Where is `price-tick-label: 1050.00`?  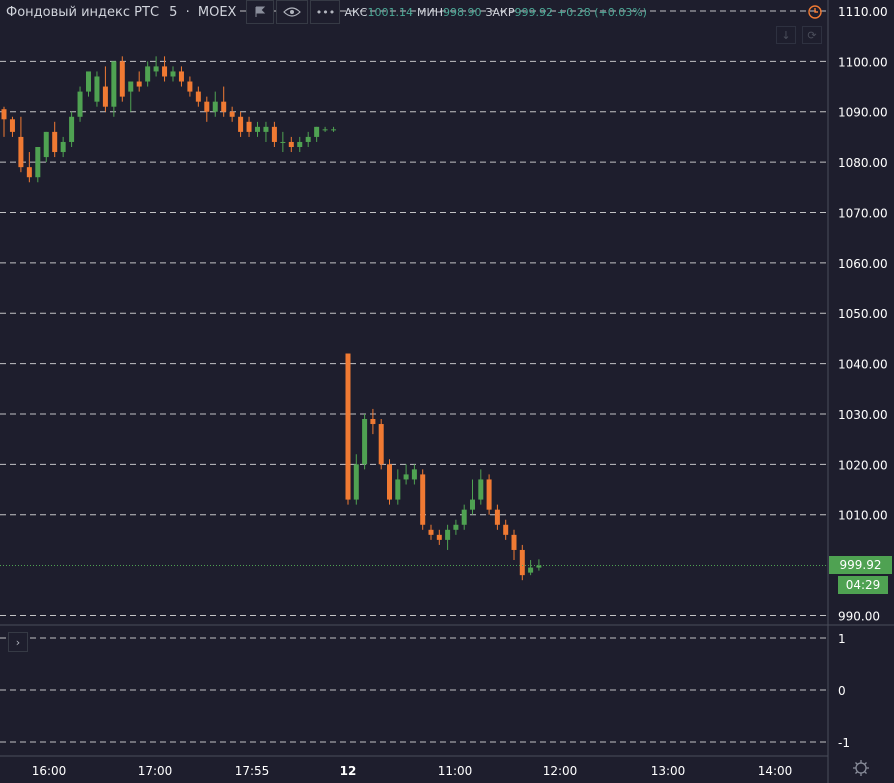 price-tick-label: 1050.00 is located at coordinates (863, 314).